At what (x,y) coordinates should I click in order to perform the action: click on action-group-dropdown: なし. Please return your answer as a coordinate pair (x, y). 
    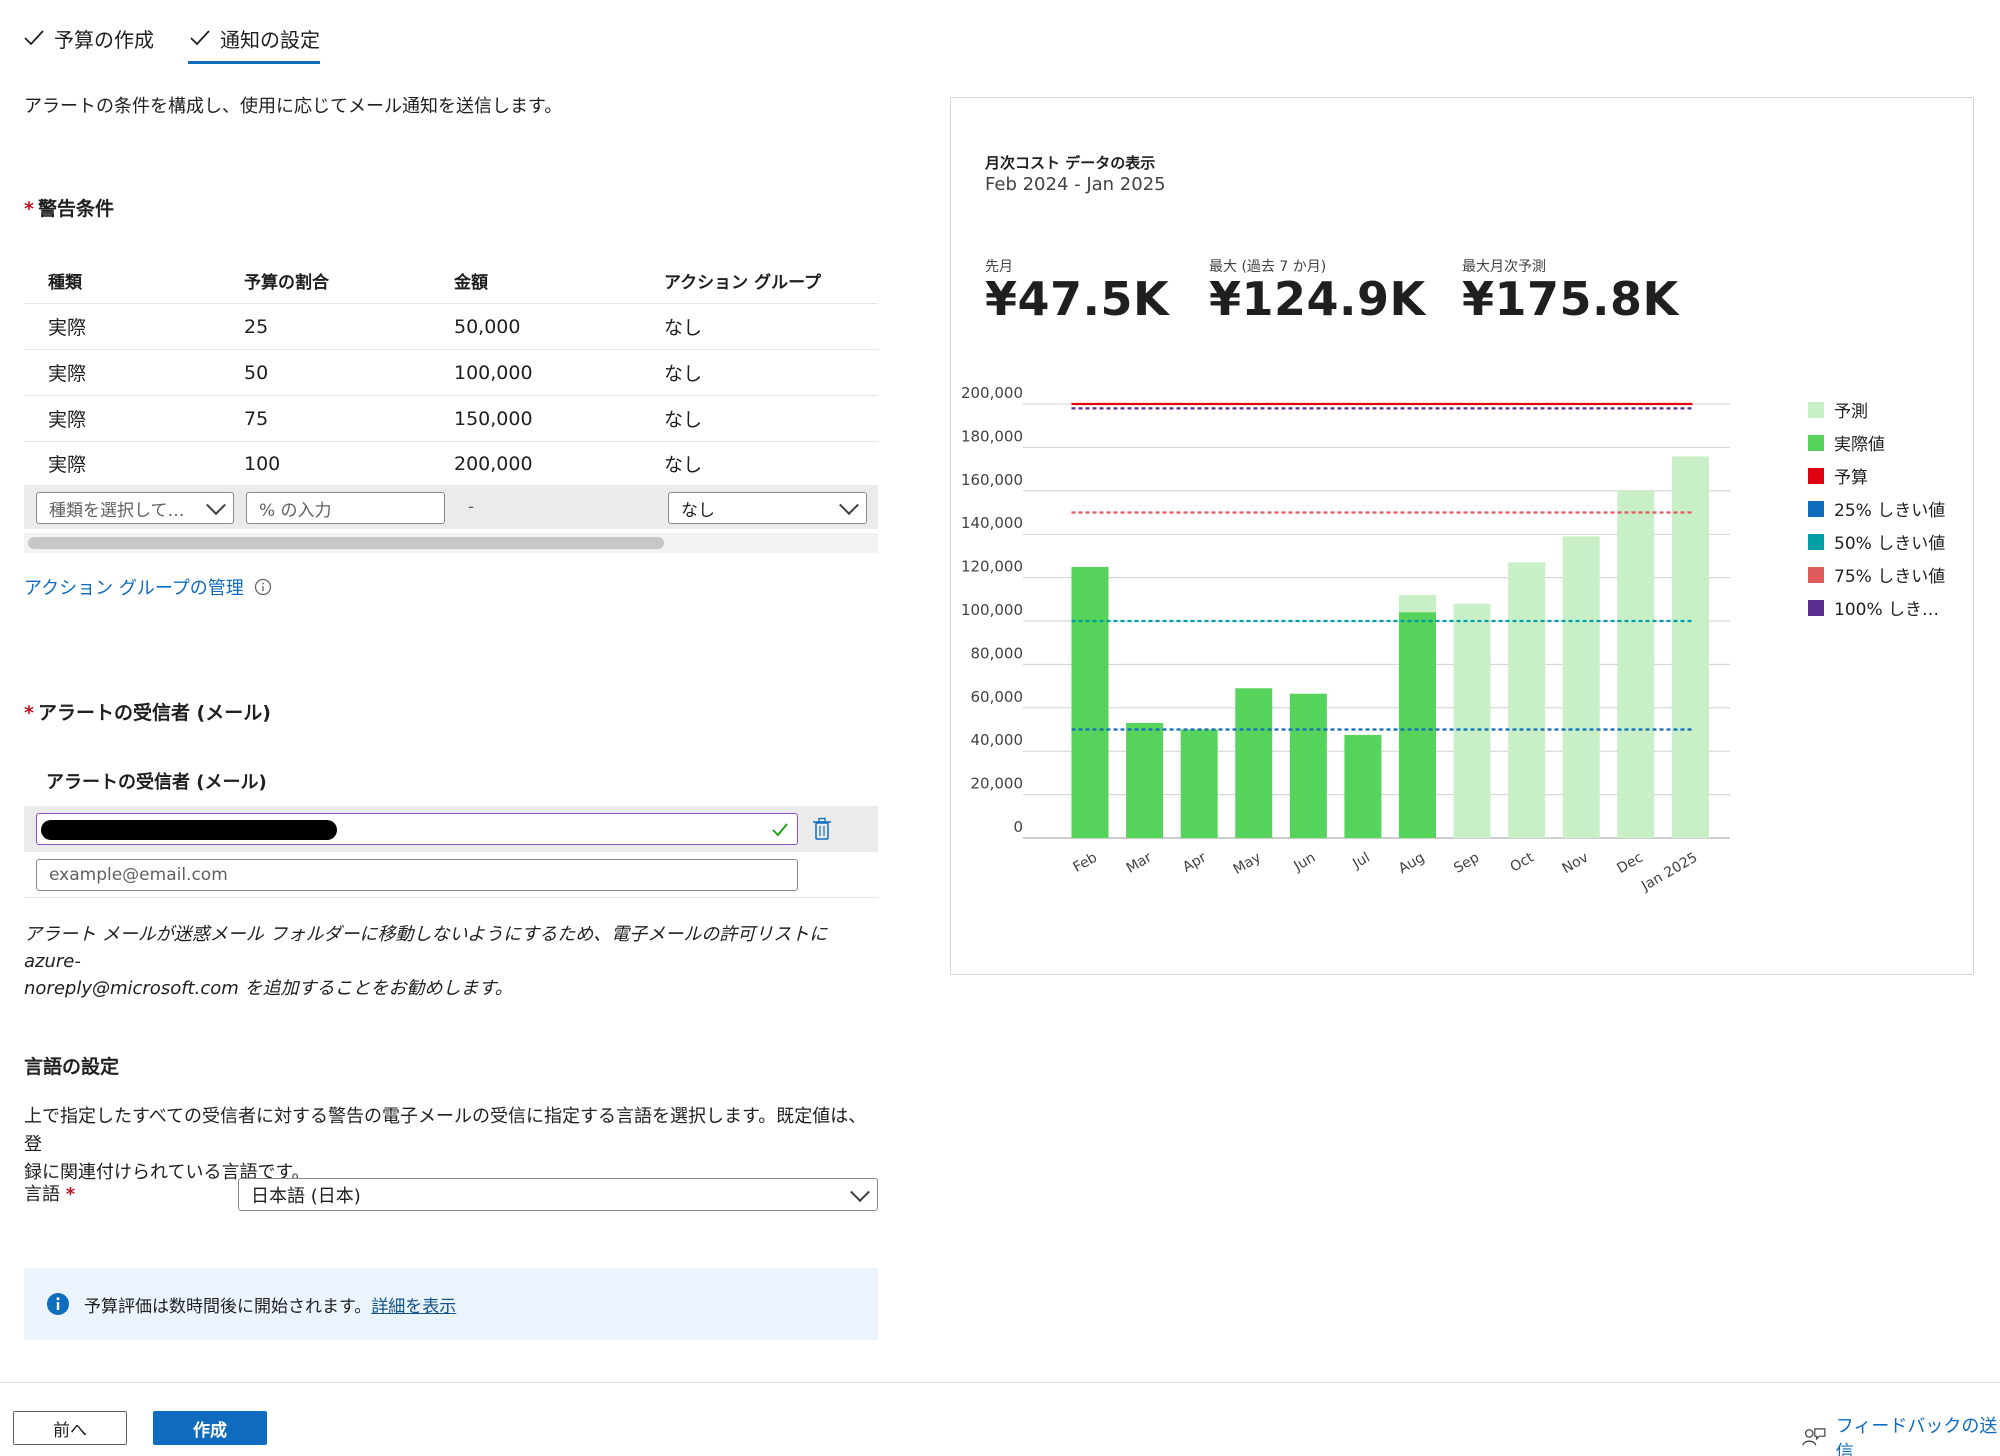
    Looking at the image, I should click on (767, 508).